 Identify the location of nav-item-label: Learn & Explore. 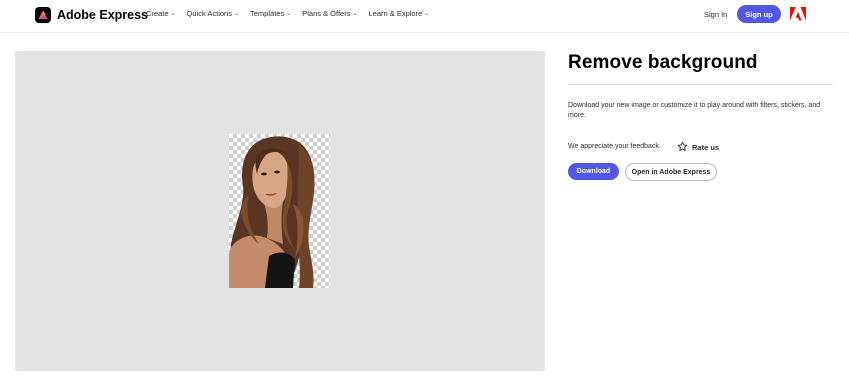
(395, 13).